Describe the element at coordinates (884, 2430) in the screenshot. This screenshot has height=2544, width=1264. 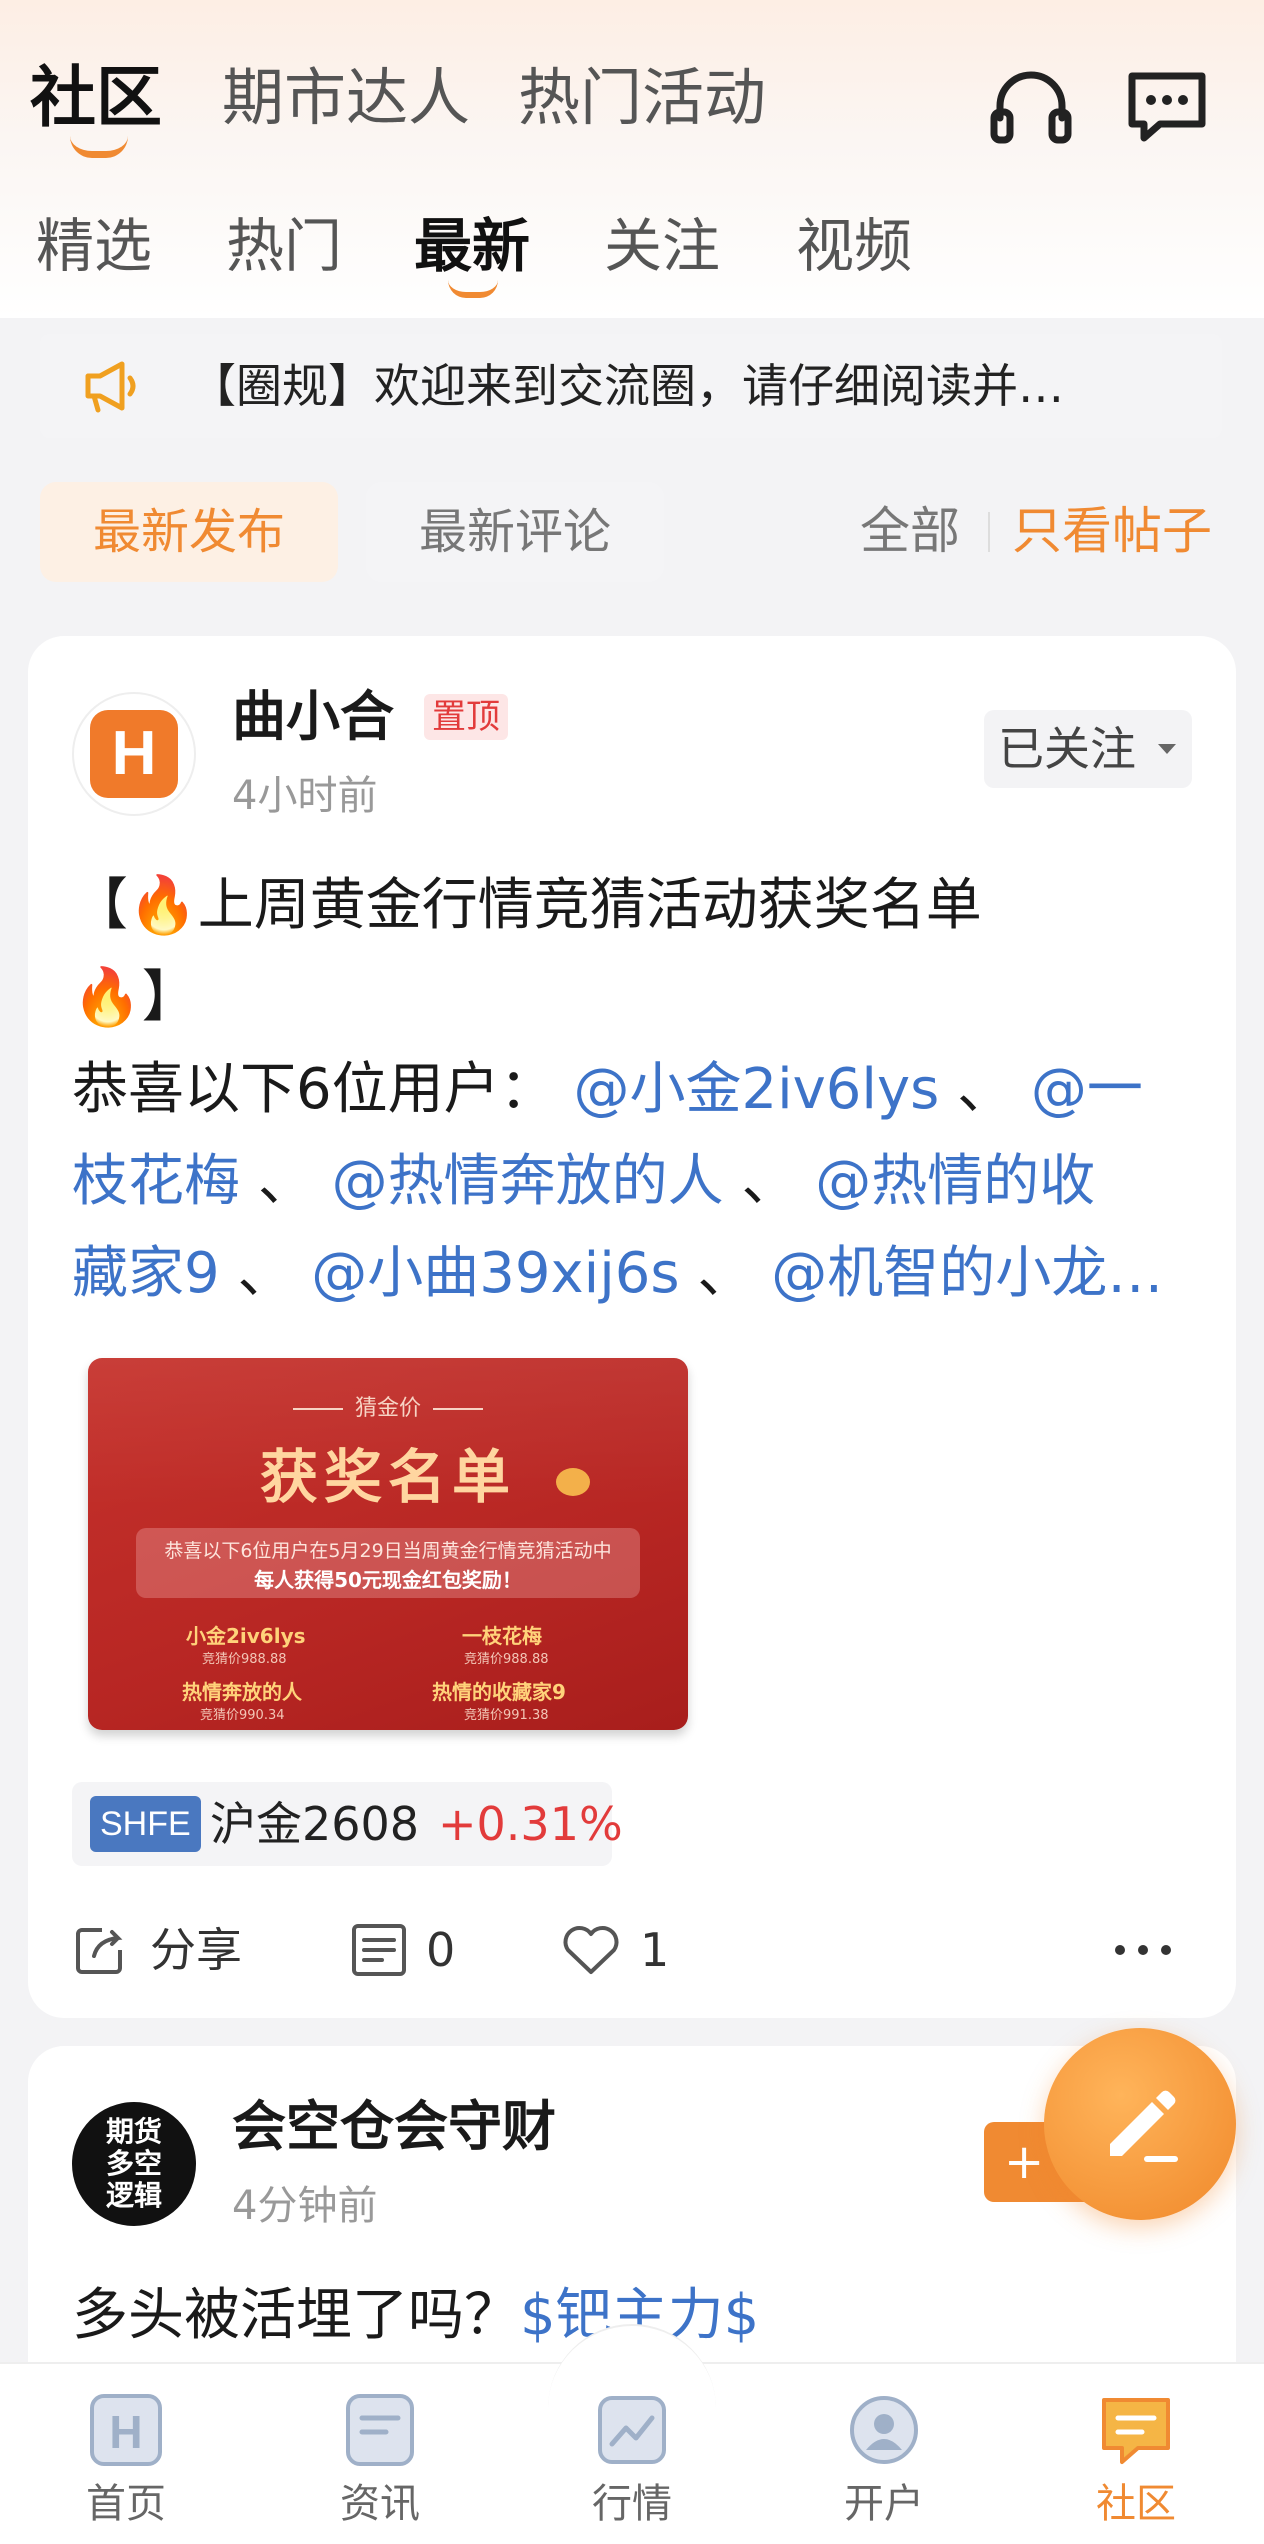
I see `account-icon` at that location.